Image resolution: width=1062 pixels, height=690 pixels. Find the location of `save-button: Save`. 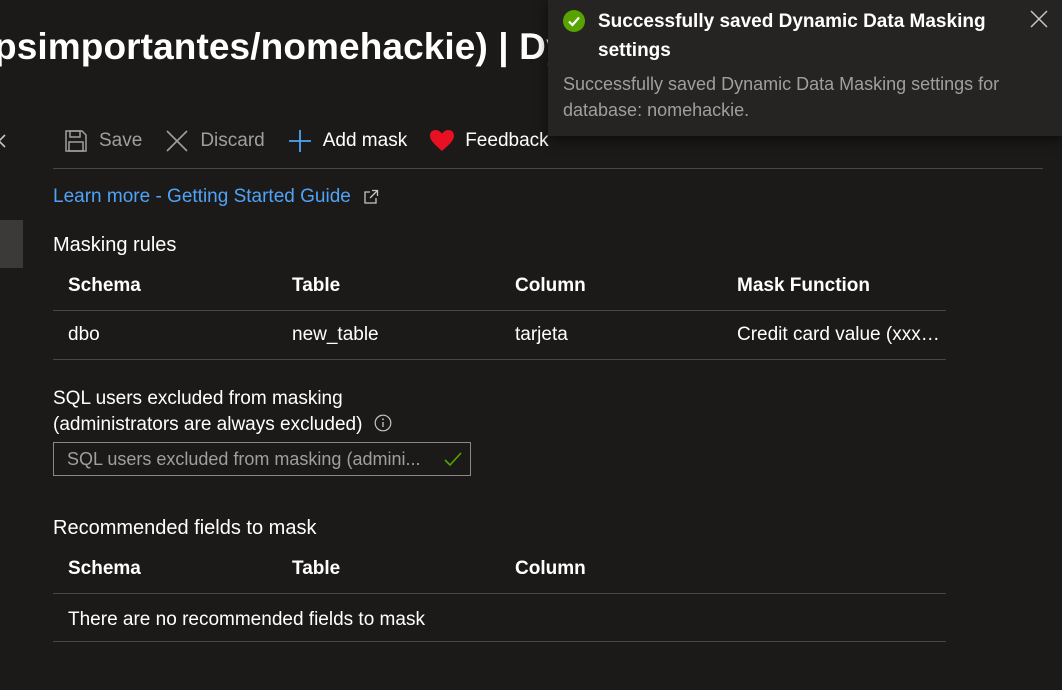

save-button: Save is located at coordinates (102, 141).